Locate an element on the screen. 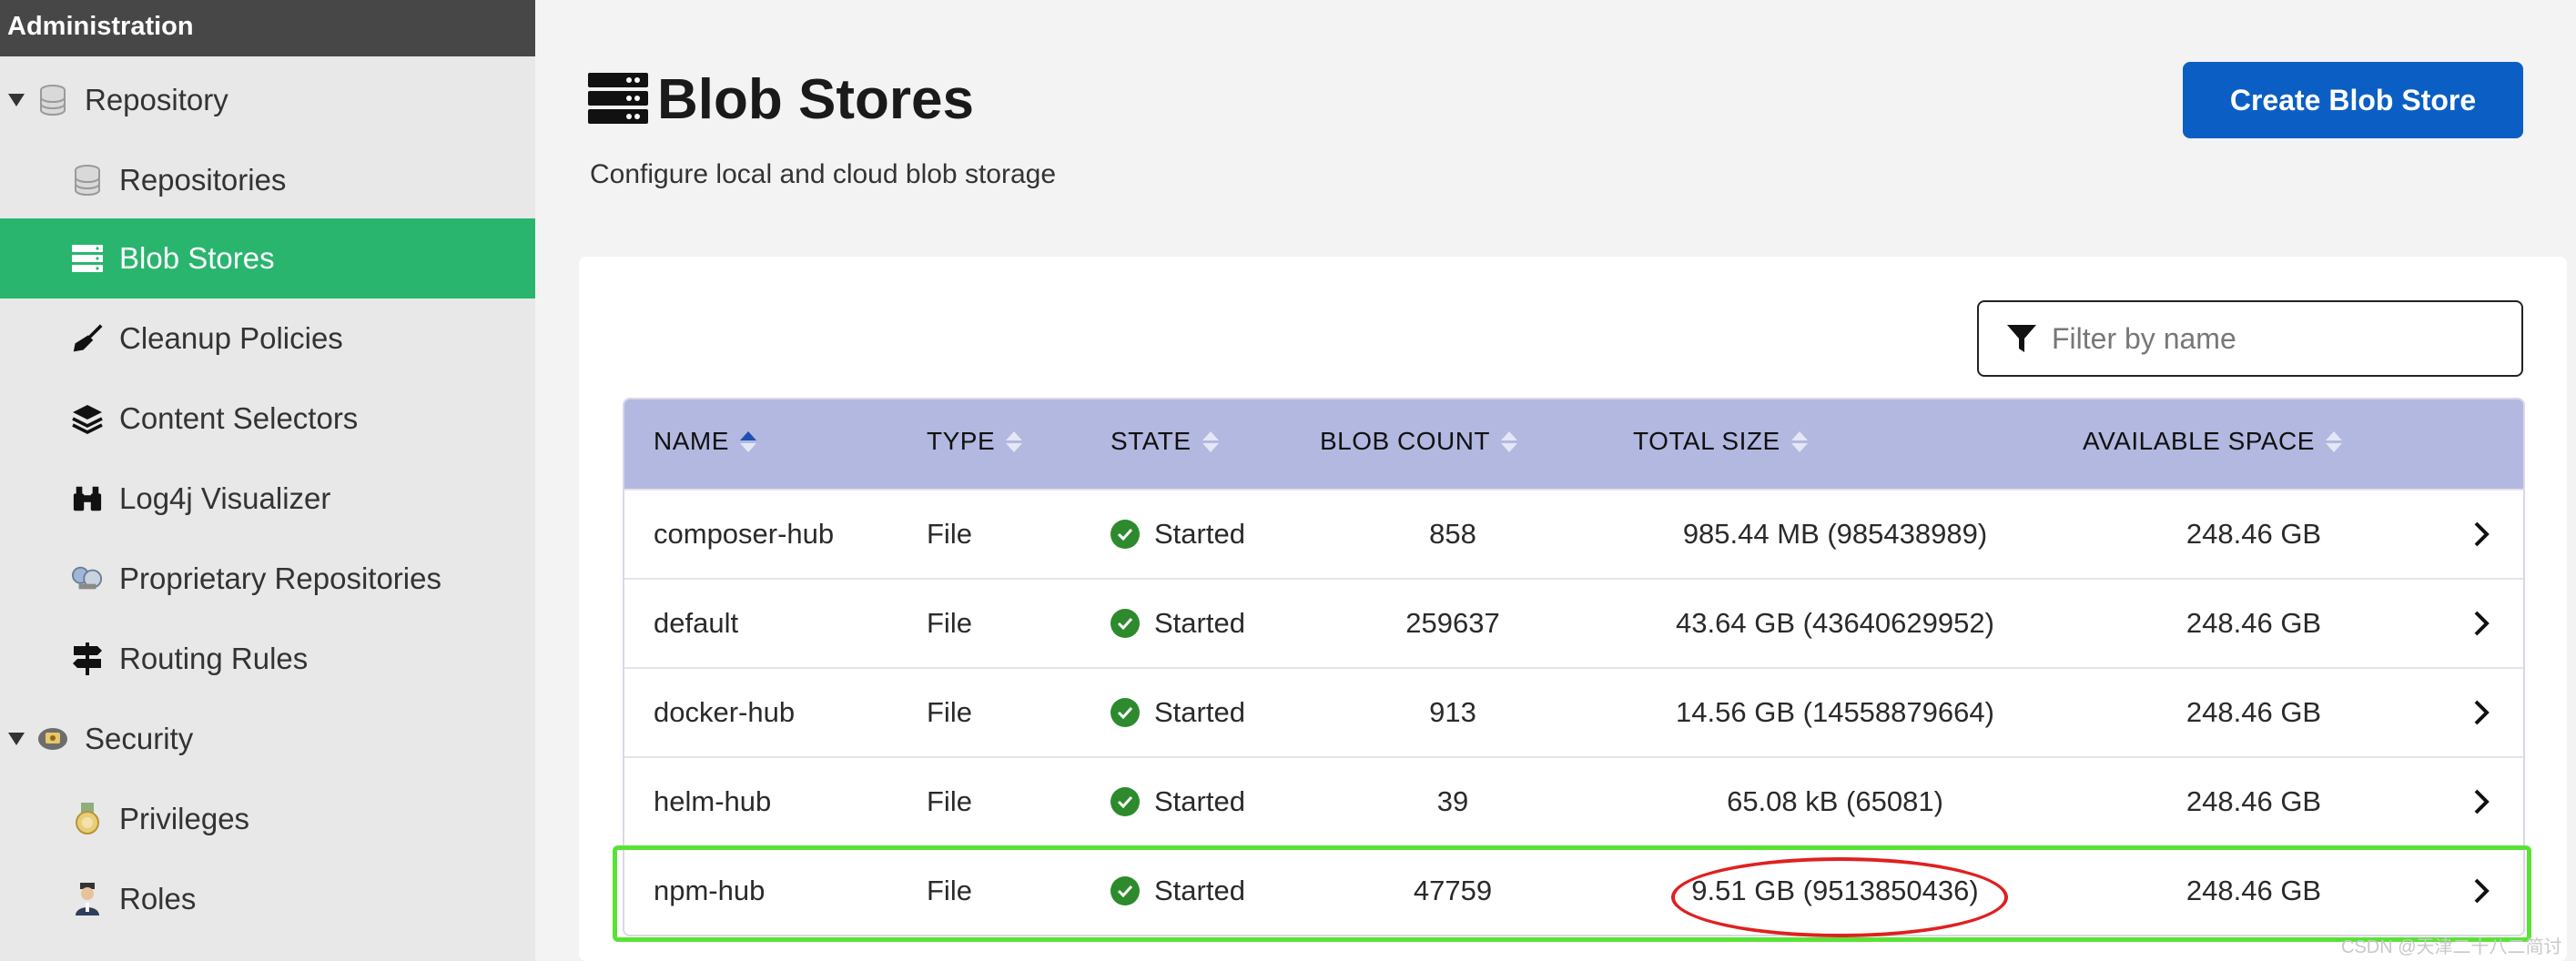  column-header-label: BLOB COUNT is located at coordinates (1405, 441).